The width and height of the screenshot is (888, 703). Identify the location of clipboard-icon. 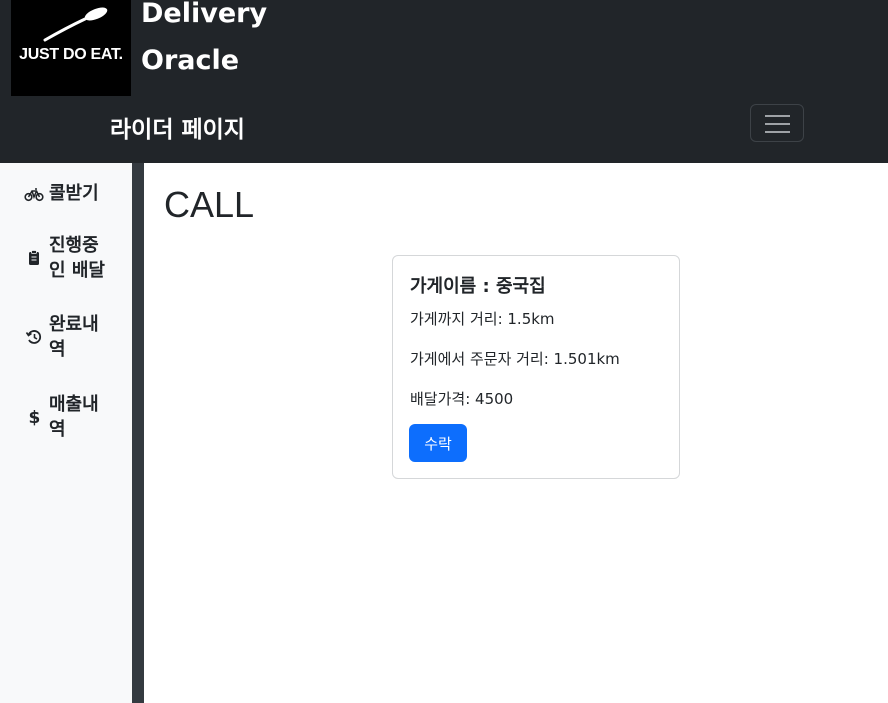
(34, 257).